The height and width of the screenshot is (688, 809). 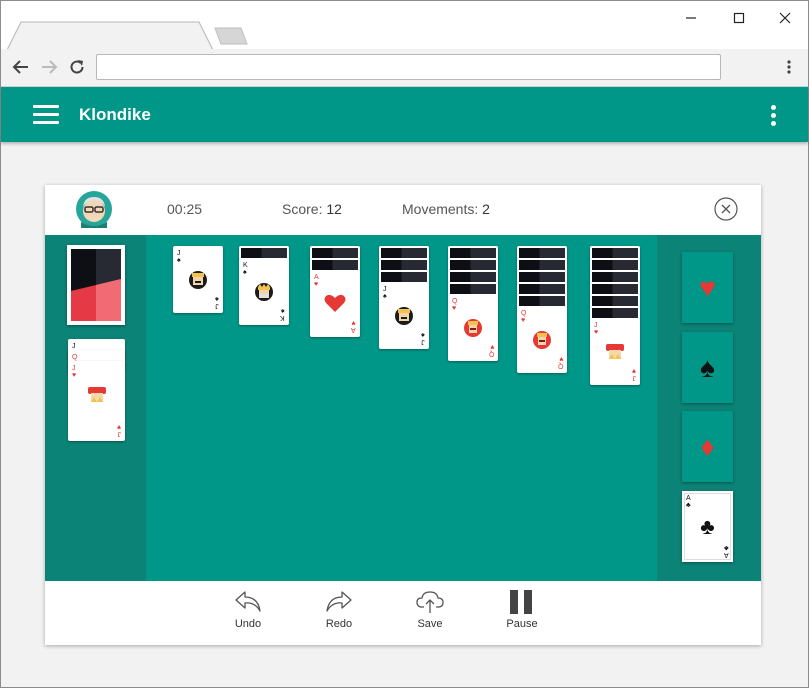 What do you see at coordinates (115, 114) in the screenshot?
I see `app-title: Klondike` at bounding box center [115, 114].